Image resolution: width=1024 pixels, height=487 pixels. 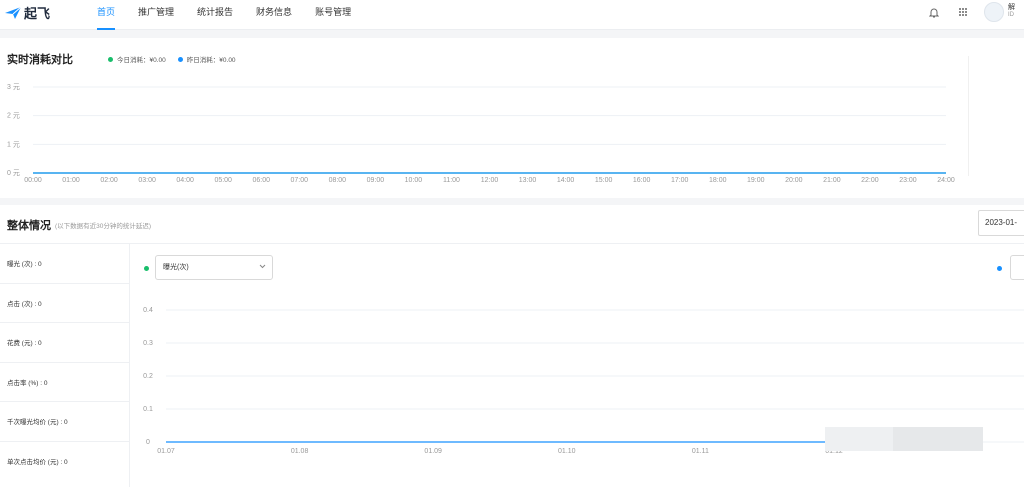 What do you see at coordinates (528, 180) in the screenshot?
I see `x-tick-label: 13:00` at bounding box center [528, 180].